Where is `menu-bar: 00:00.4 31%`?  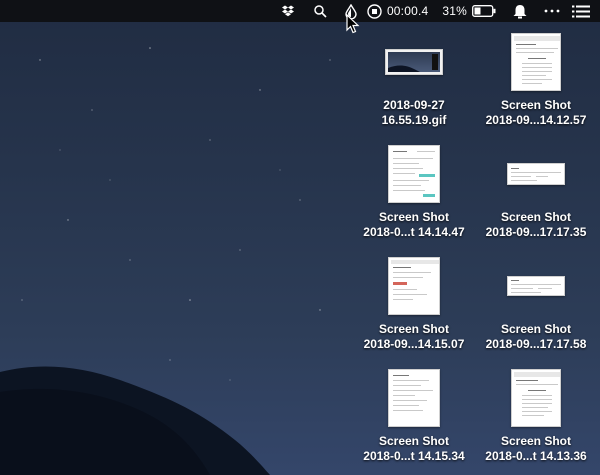 menu-bar: 00:00.4 31% is located at coordinates (300, 11).